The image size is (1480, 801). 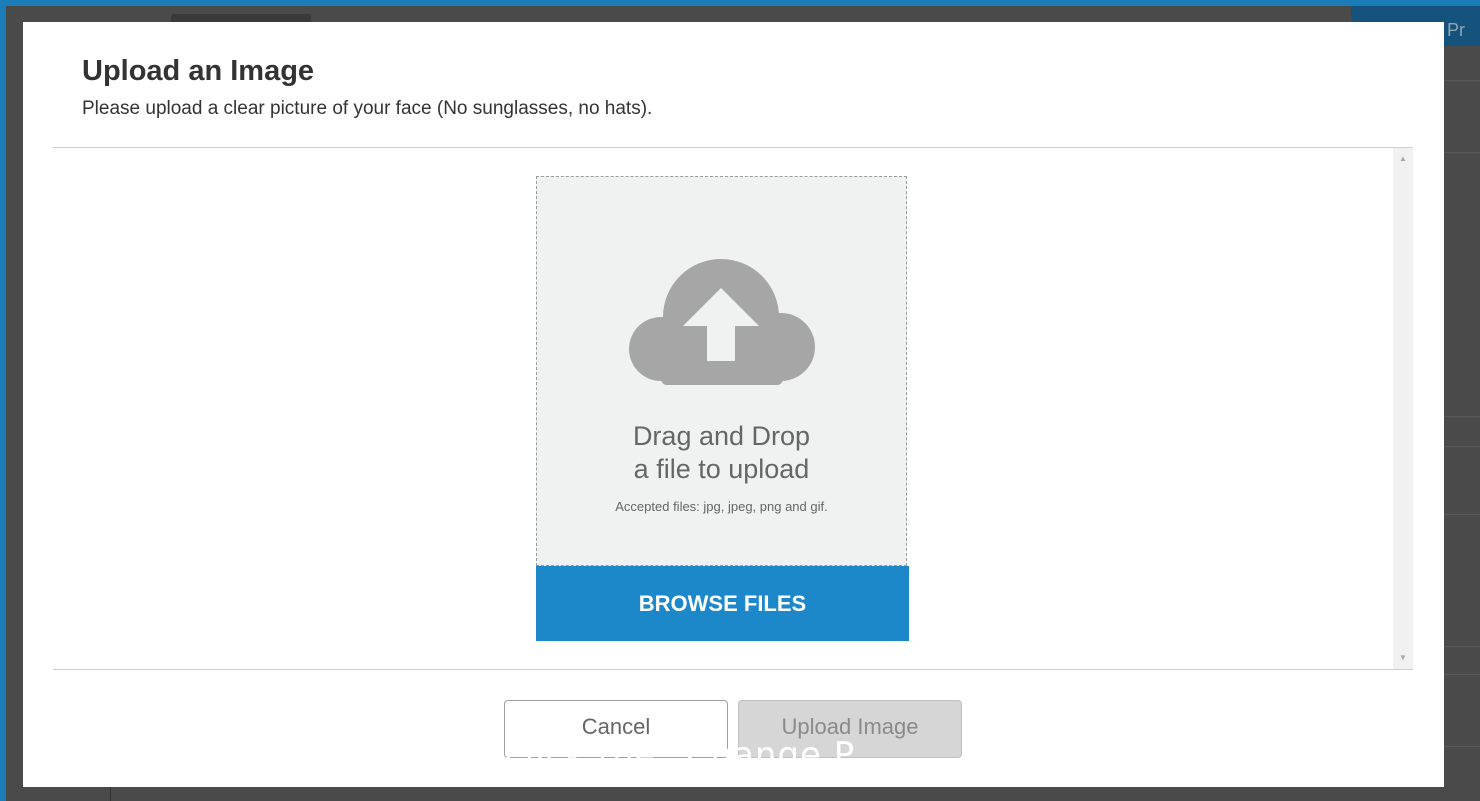 I want to click on drag-drop-text: Drag and Drop, so click(x=721, y=436).